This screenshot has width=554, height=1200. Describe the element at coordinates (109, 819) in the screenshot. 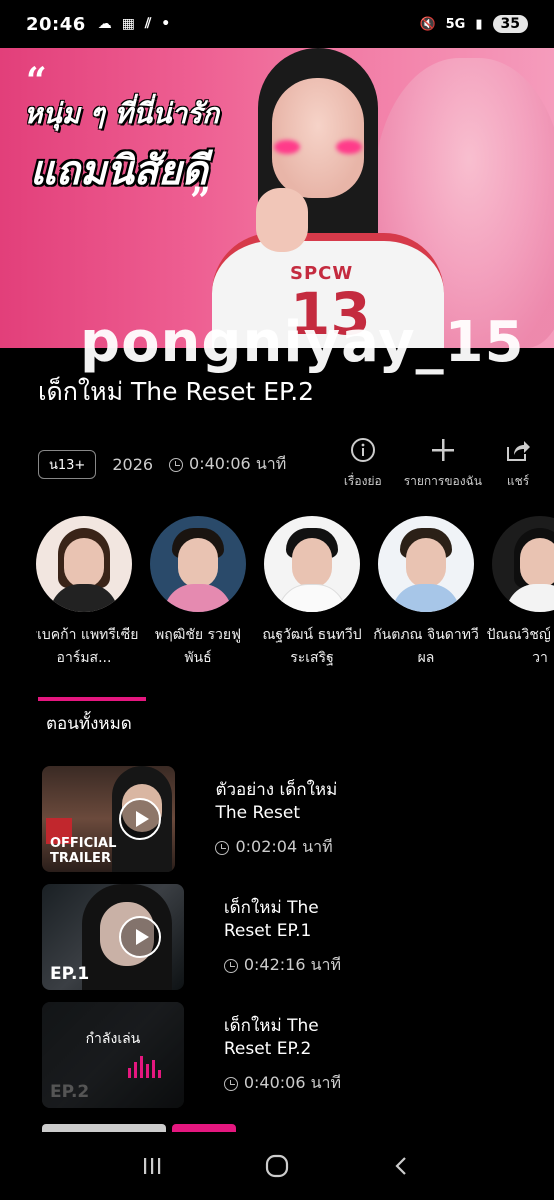

I see `episode-thumbnail: OFFICIAL TRAILER` at that location.